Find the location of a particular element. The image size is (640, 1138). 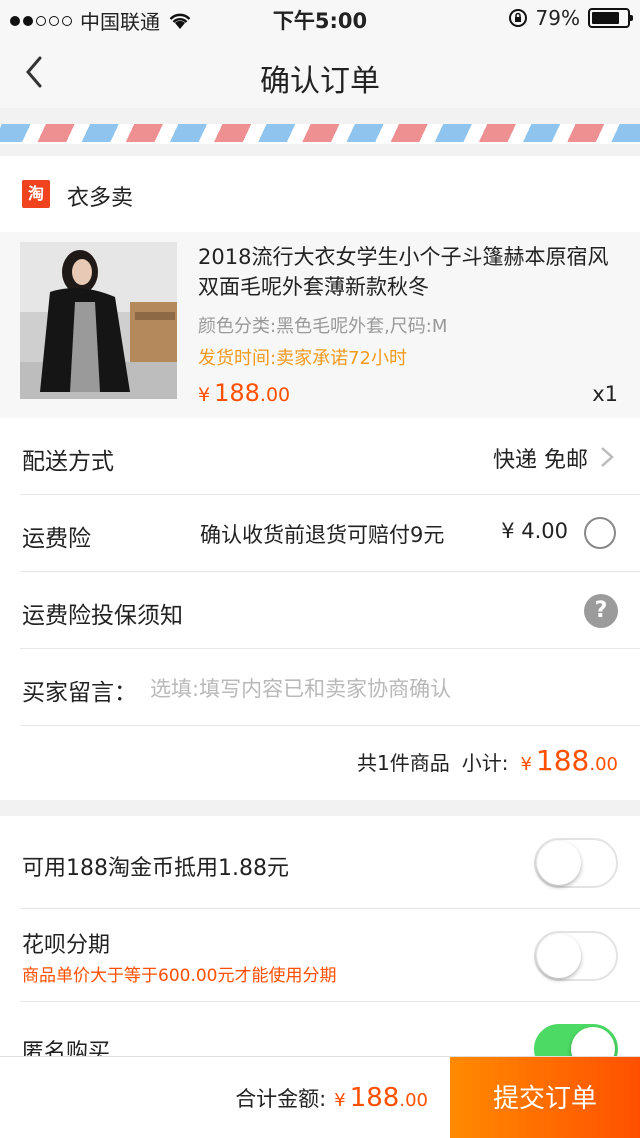

address-divider-stripe is located at coordinates (320, 133).